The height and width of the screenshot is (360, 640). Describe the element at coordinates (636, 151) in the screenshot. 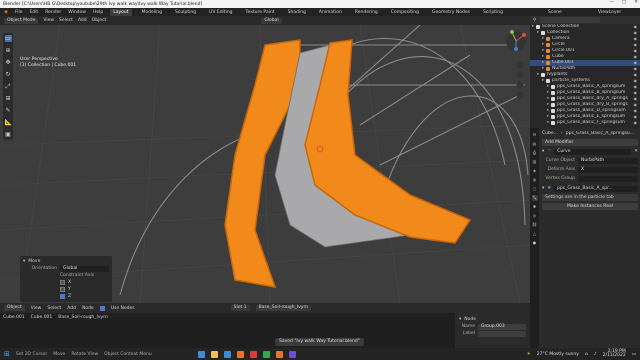

I see `close-icon: ✕` at that location.